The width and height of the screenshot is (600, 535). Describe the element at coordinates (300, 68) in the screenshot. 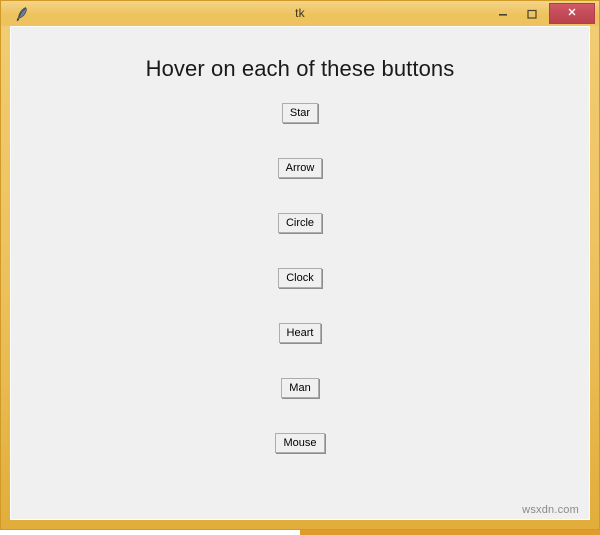

I see `page-title: Hover on each of these buttons` at that location.